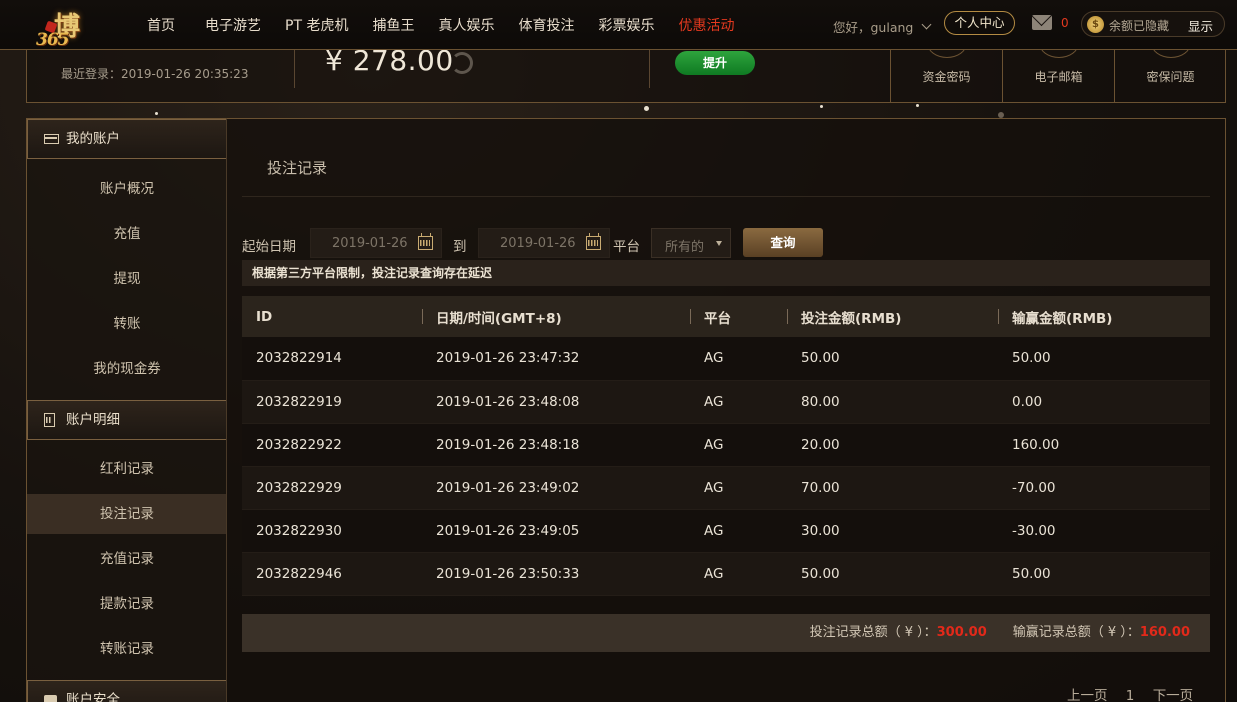 The width and height of the screenshot is (1237, 702). Describe the element at coordinates (332, 488) in the screenshot. I see `cell-id: 2032822929` at that location.